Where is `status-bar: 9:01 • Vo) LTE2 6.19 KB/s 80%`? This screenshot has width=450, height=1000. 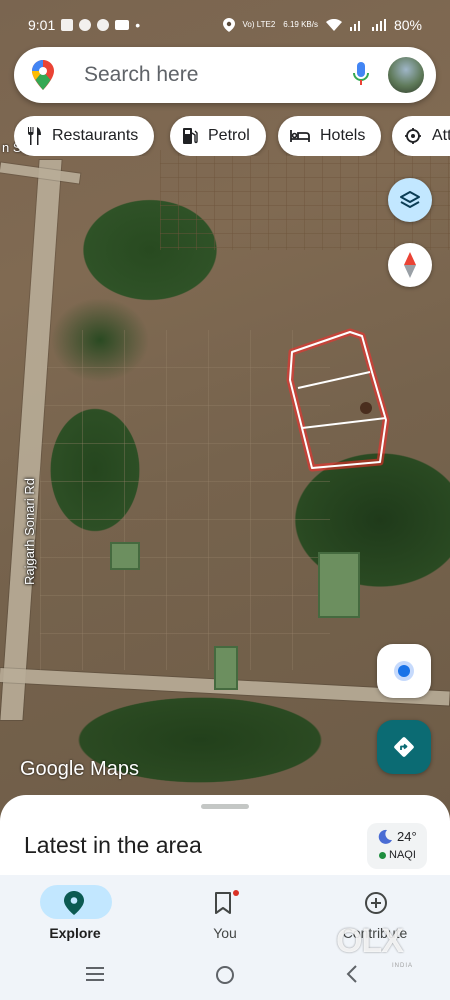
status-bar: 9:01 • Vo) LTE2 6.19 KB/s 80% is located at coordinates (225, 25).